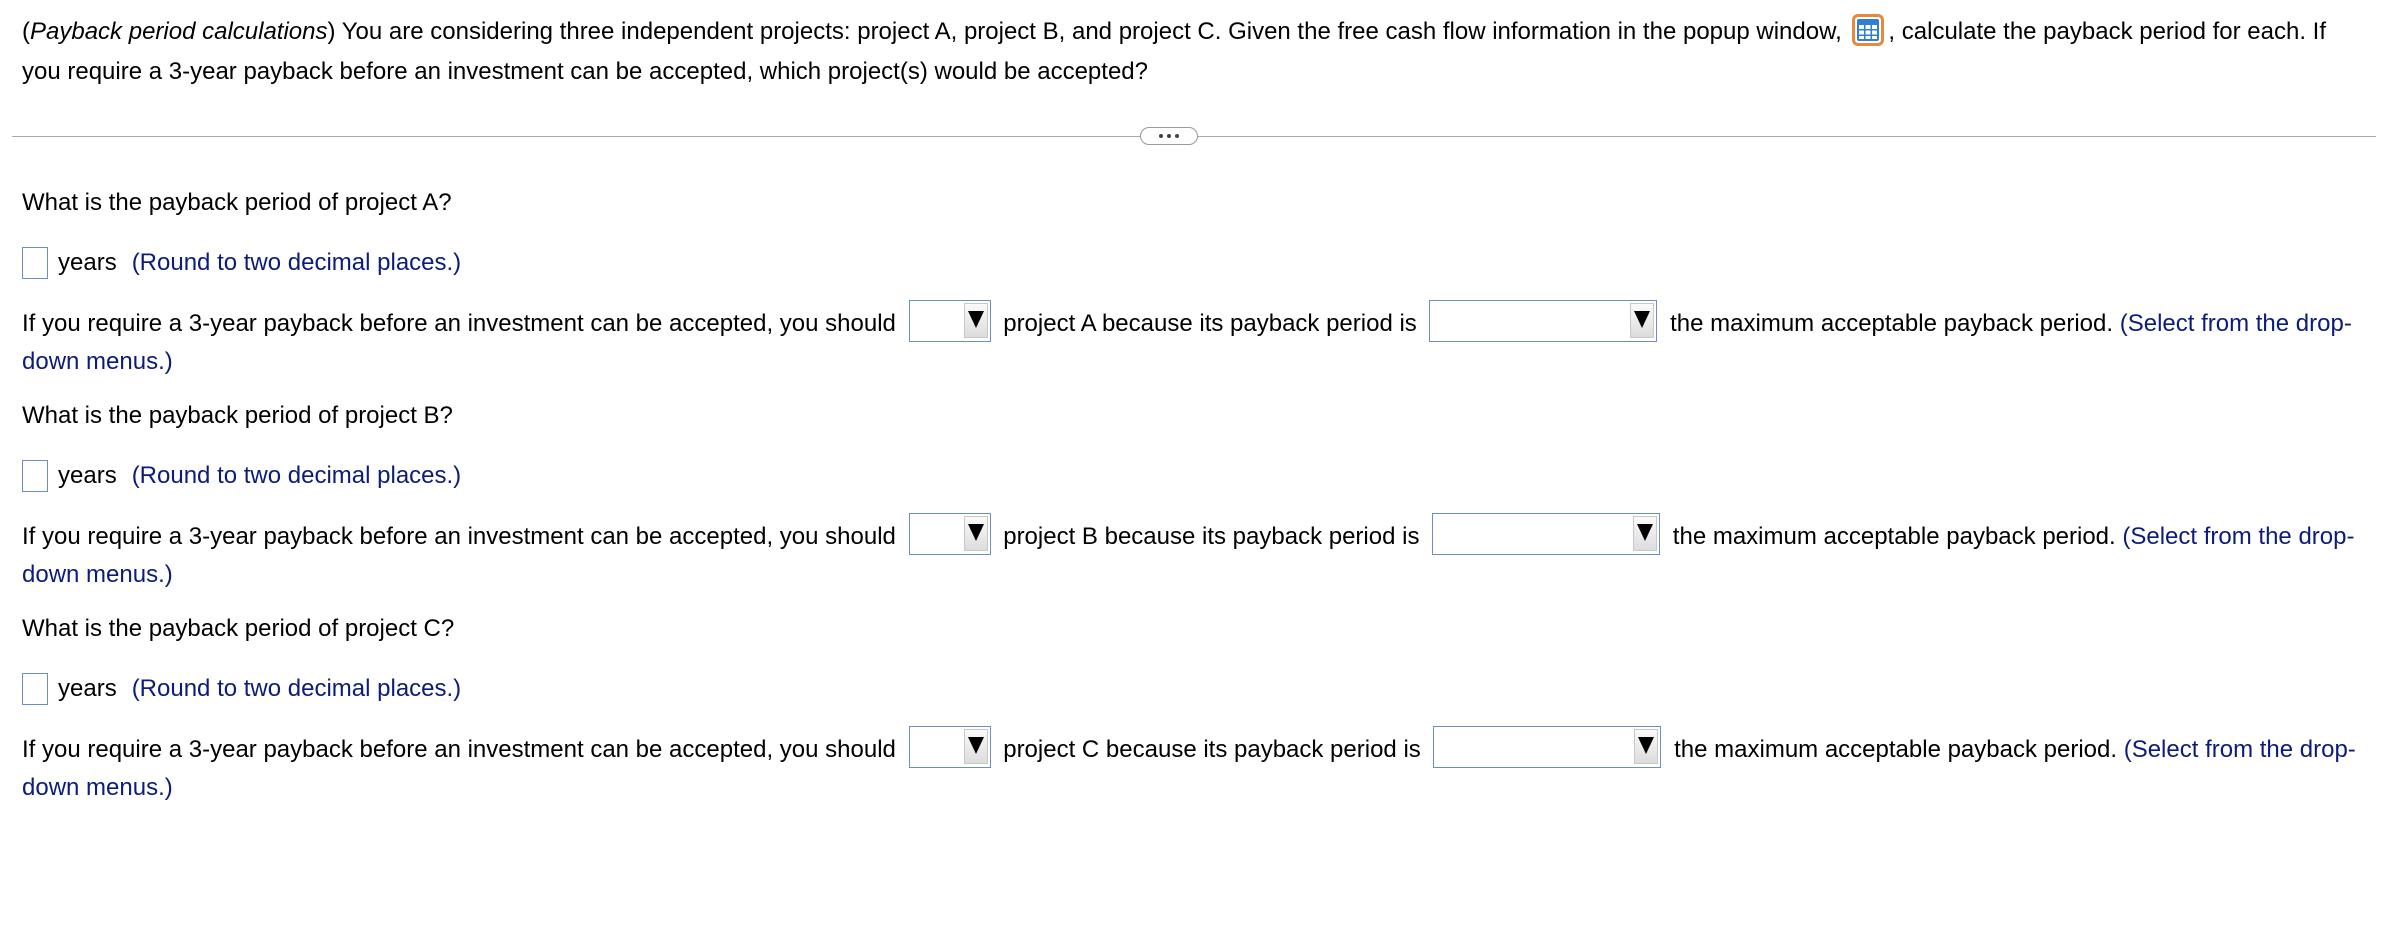 The height and width of the screenshot is (930, 2388). Describe the element at coordinates (26, 31) in the screenshot. I see `intro-open-paren: (` at that location.